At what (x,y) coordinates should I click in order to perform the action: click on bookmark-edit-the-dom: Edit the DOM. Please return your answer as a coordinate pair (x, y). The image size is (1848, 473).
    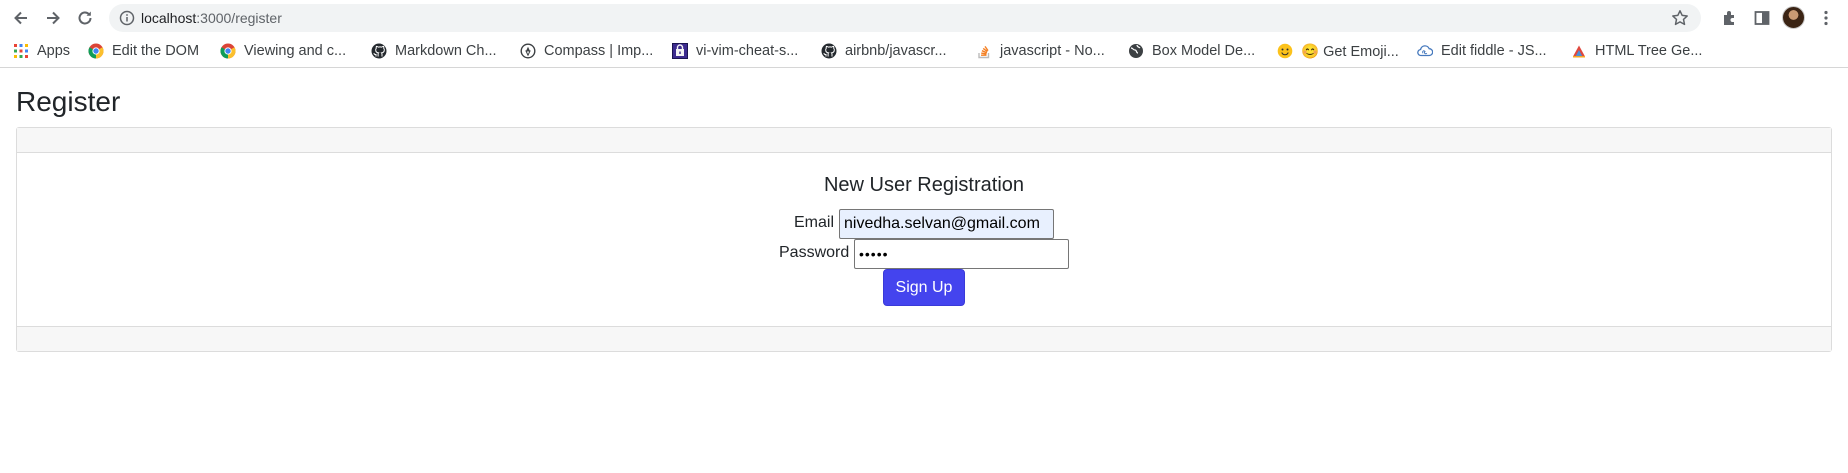
    Looking at the image, I should click on (143, 51).